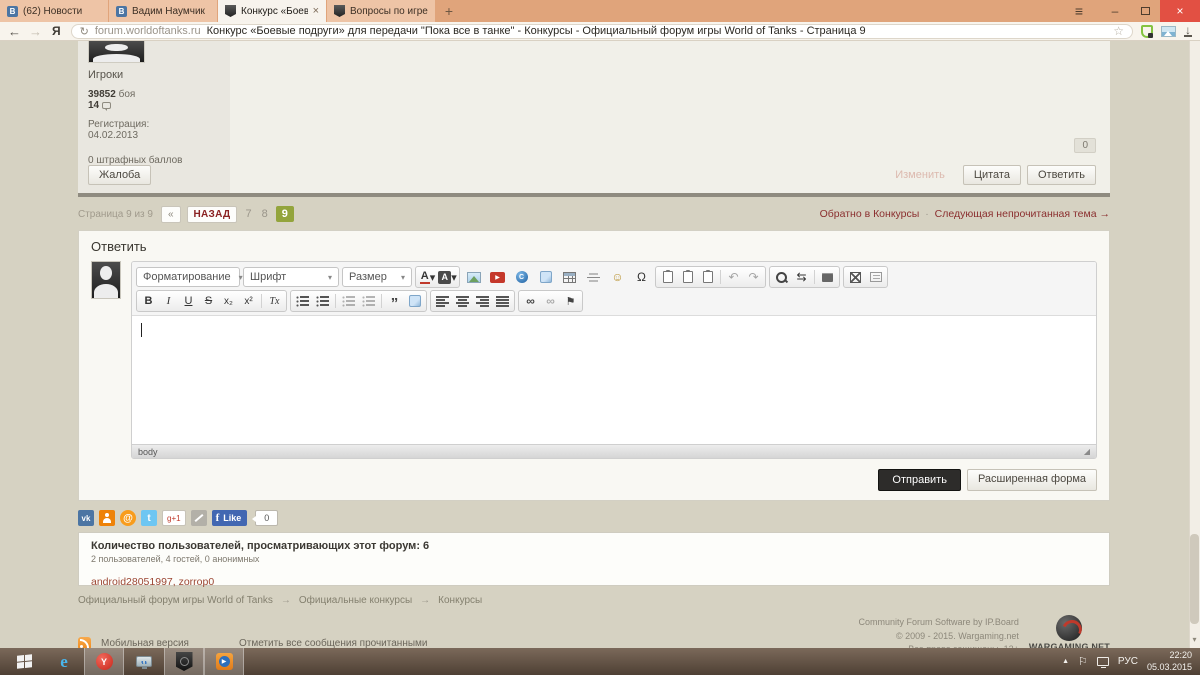 Image resolution: width=1200 pixels, height=675 pixels. Describe the element at coordinates (1147, 31) in the screenshot. I see `security-shield-icon` at that location.